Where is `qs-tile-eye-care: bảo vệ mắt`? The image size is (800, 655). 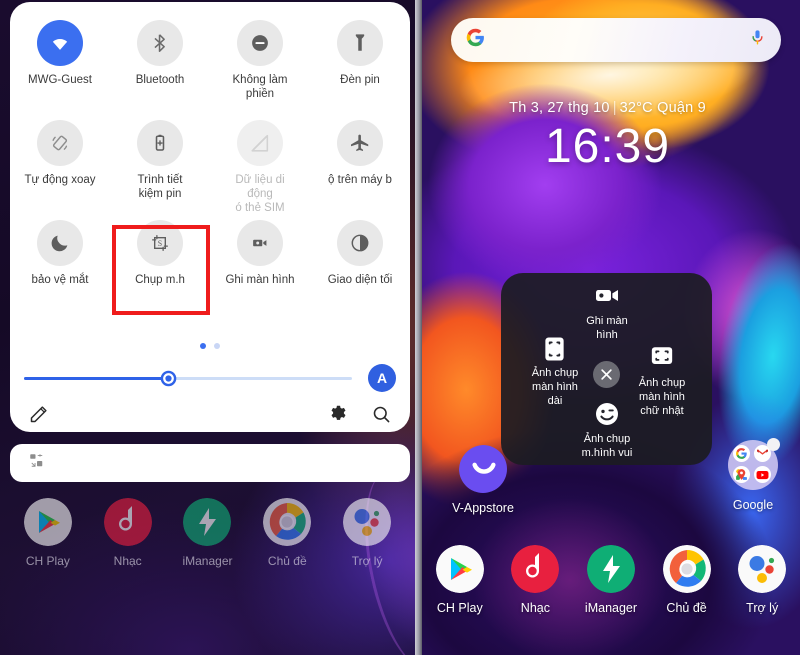 qs-tile-eye-care: bảo vệ mắt is located at coordinates (60, 262).